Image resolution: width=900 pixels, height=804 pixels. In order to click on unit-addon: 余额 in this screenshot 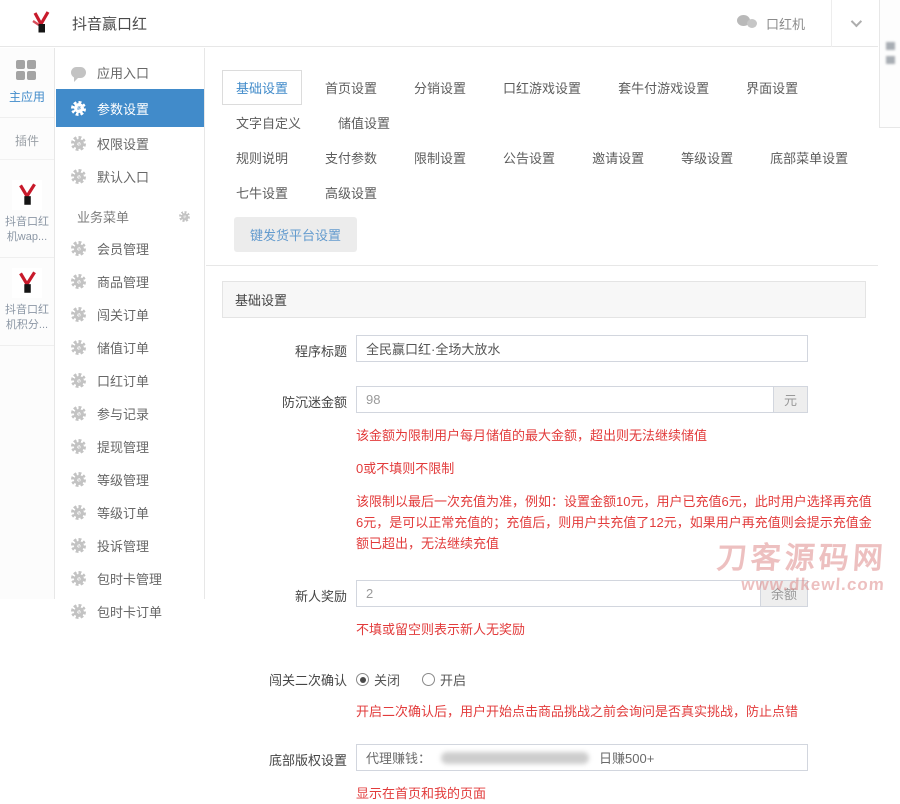, I will do `click(784, 593)`.